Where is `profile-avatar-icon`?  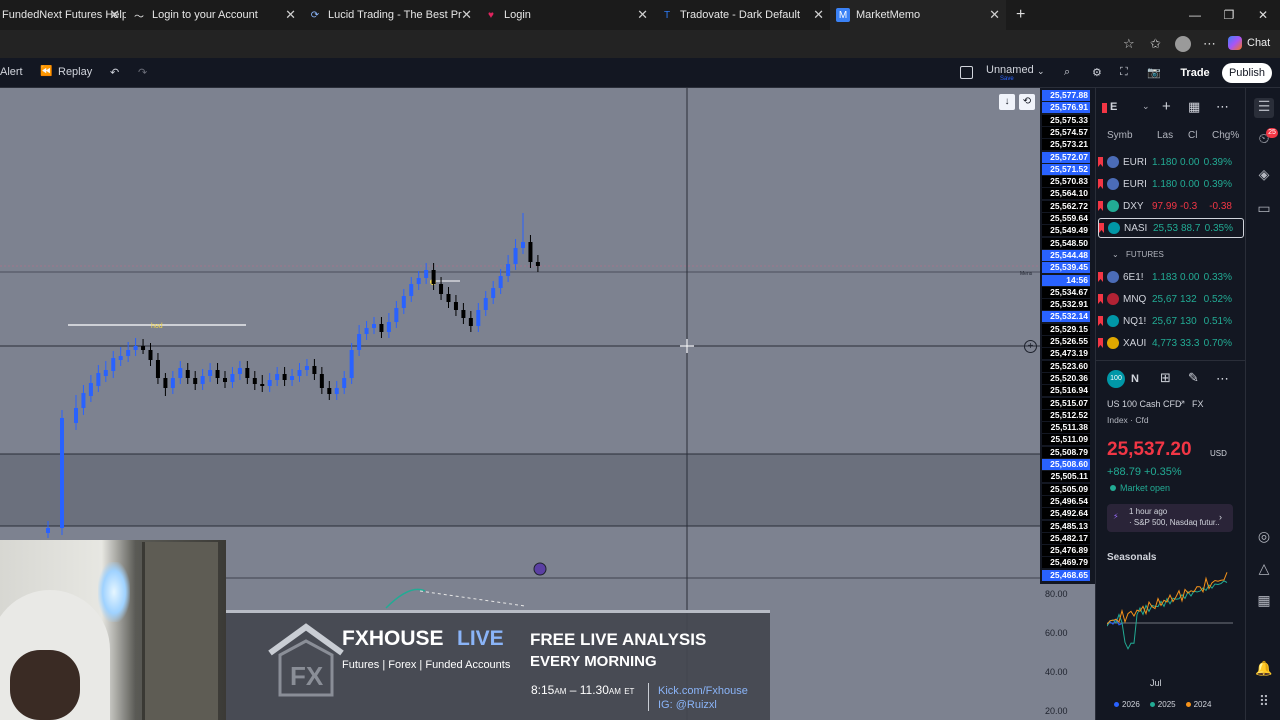
profile-avatar-icon is located at coordinates (1183, 44).